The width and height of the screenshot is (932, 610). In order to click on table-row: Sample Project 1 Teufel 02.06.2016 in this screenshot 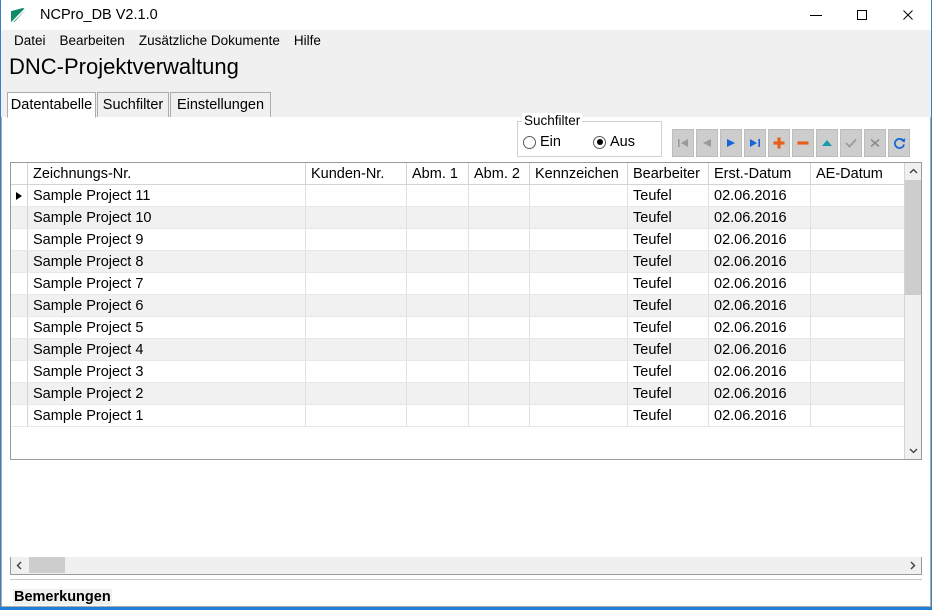, I will do `click(466, 416)`.